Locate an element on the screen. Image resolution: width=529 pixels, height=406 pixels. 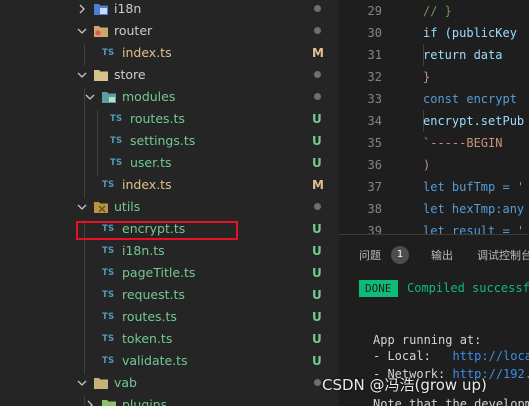
line-number: 31 is located at coordinates (374, 55).